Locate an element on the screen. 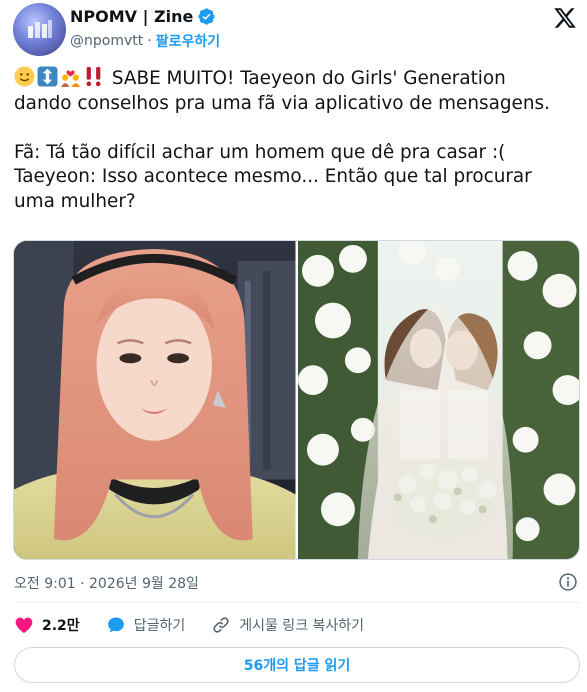  timestamp: 오전 9:01 · 2026년 9월 28일 is located at coordinates (106, 583).